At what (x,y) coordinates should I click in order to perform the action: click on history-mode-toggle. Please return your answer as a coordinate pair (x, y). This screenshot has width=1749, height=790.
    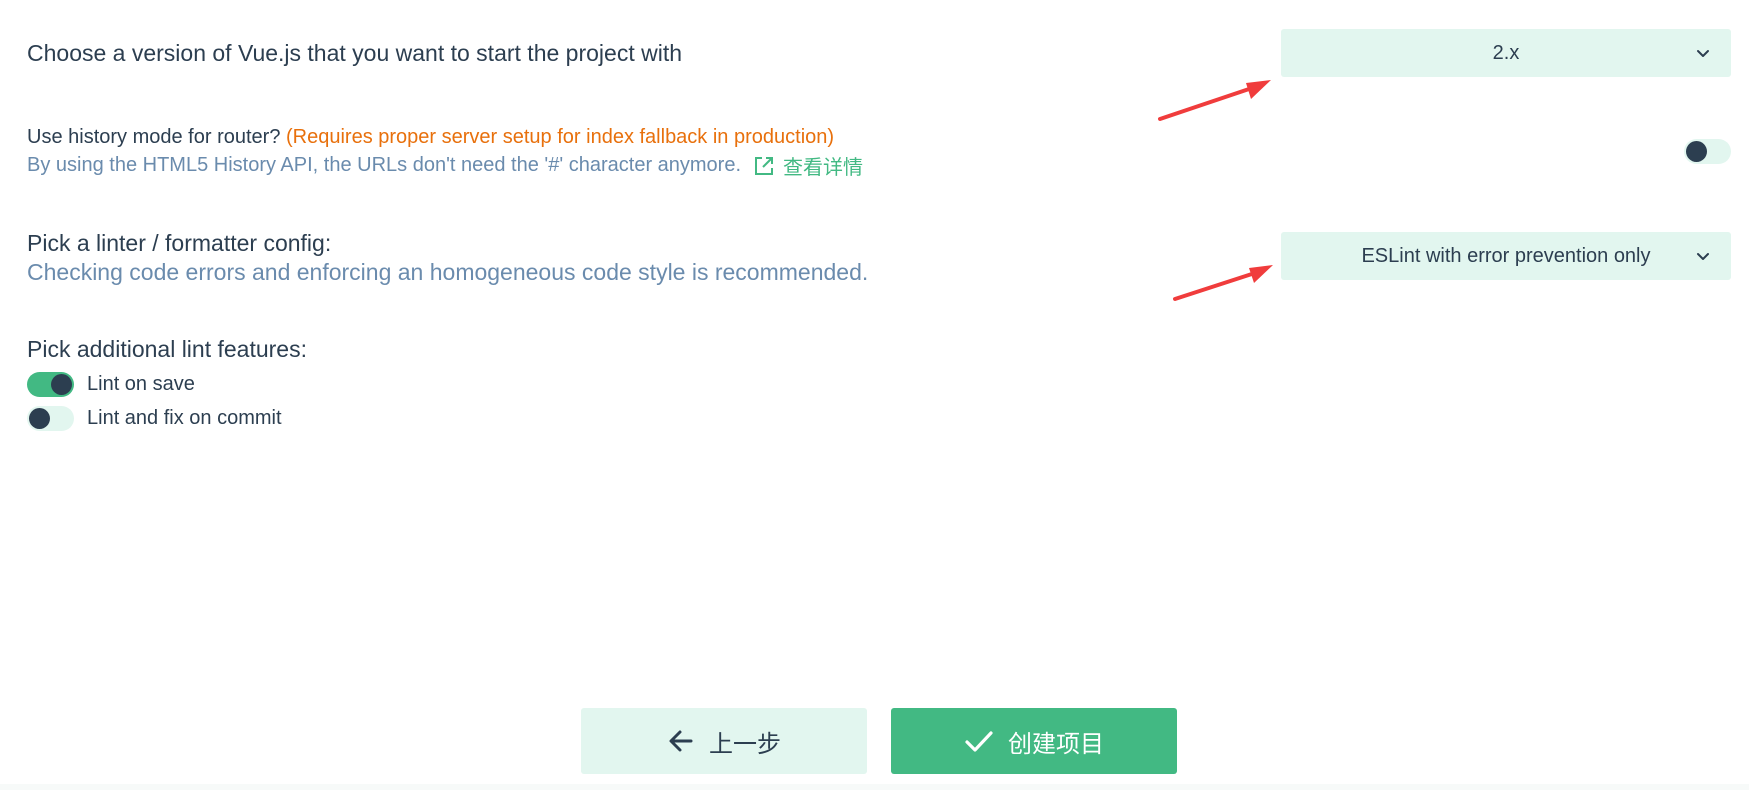
    Looking at the image, I should click on (1707, 151).